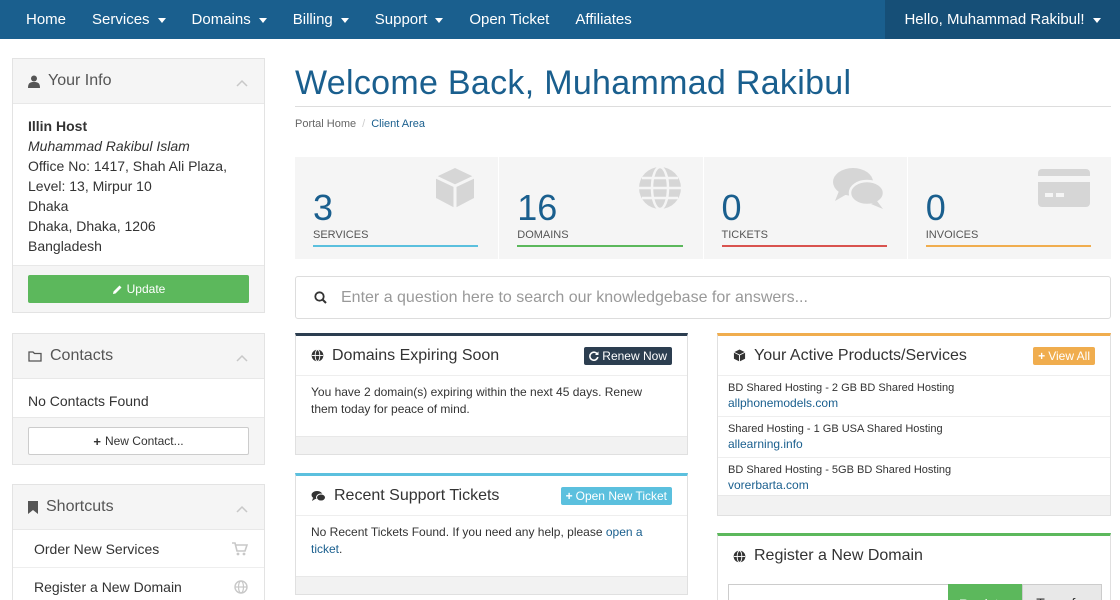 This screenshot has width=1120, height=600. Describe the element at coordinates (628, 355) in the screenshot. I see `renew-now-button: Renew Now` at that location.